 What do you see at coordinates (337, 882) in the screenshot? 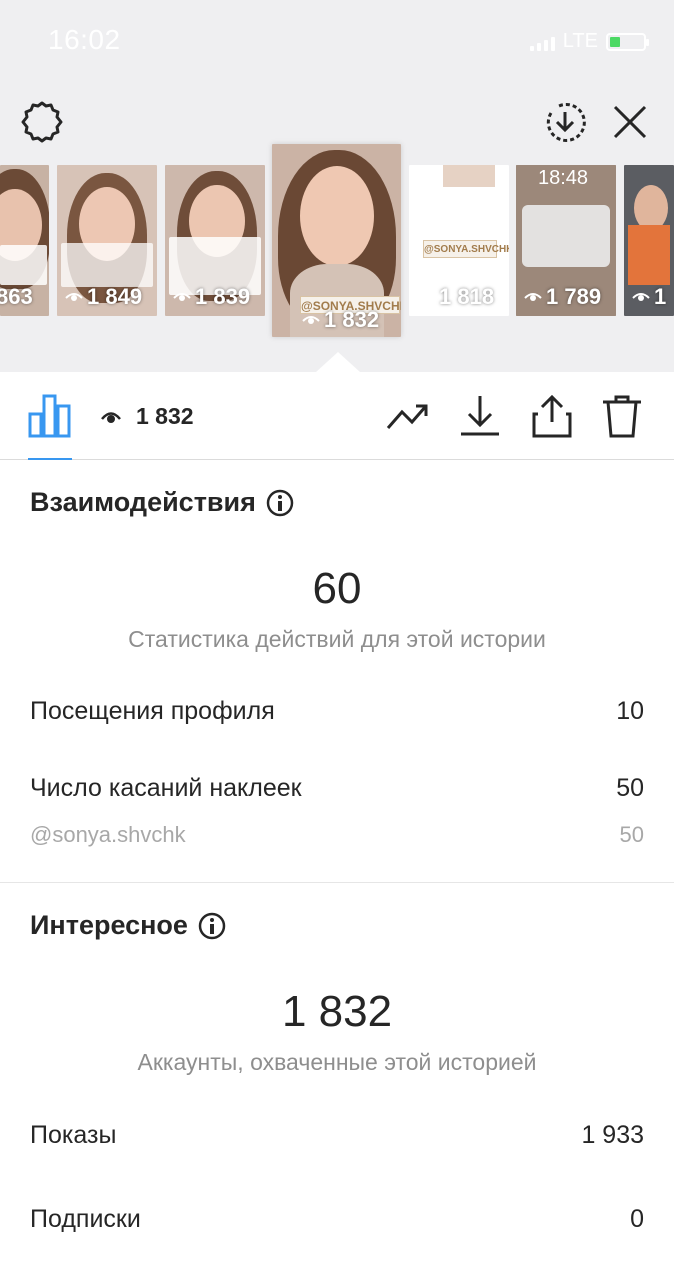
I see `section-divider` at bounding box center [337, 882].